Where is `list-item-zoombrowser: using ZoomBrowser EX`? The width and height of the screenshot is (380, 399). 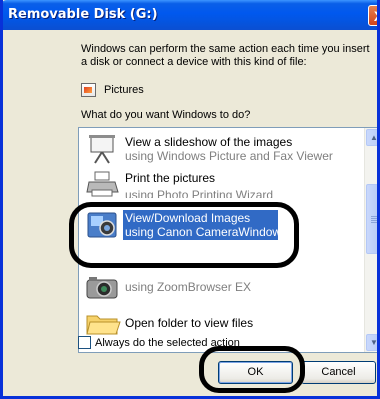 list-item-zoombrowser: using ZoomBrowser EX is located at coordinates (223, 287).